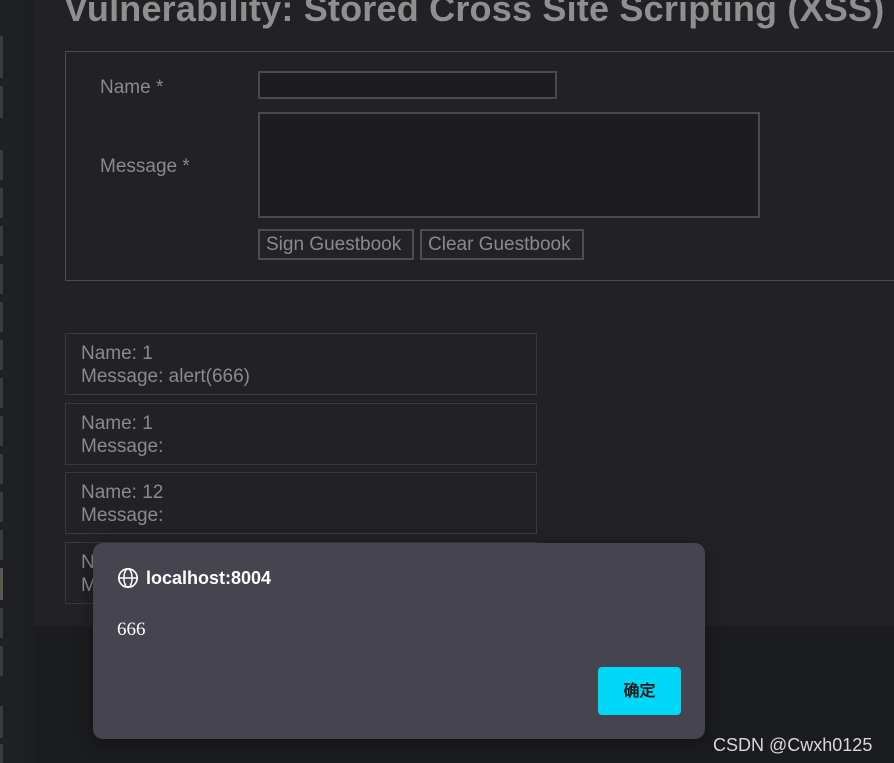 This screenshot has height=763, width=894. I want to click on content-gutter, so click(29, 381).